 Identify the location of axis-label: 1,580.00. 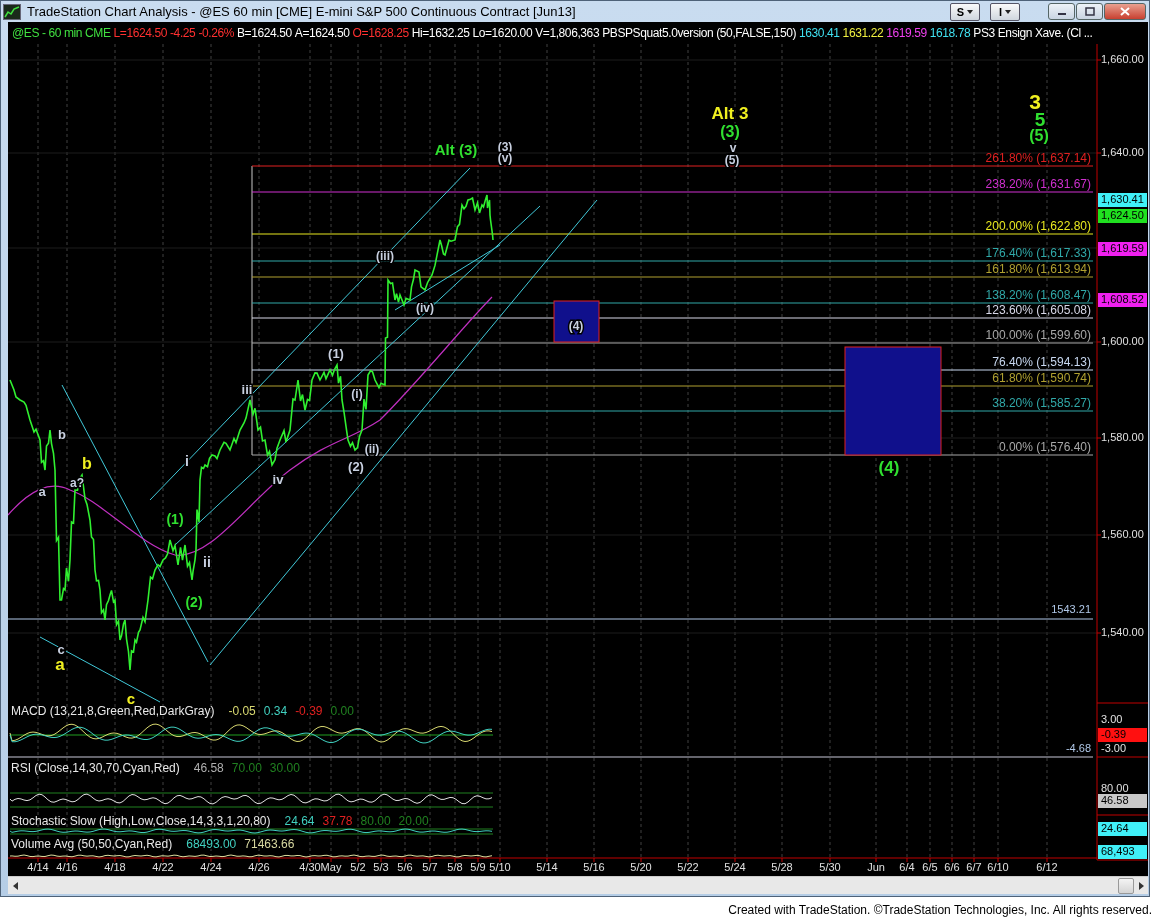
(1122, 436).